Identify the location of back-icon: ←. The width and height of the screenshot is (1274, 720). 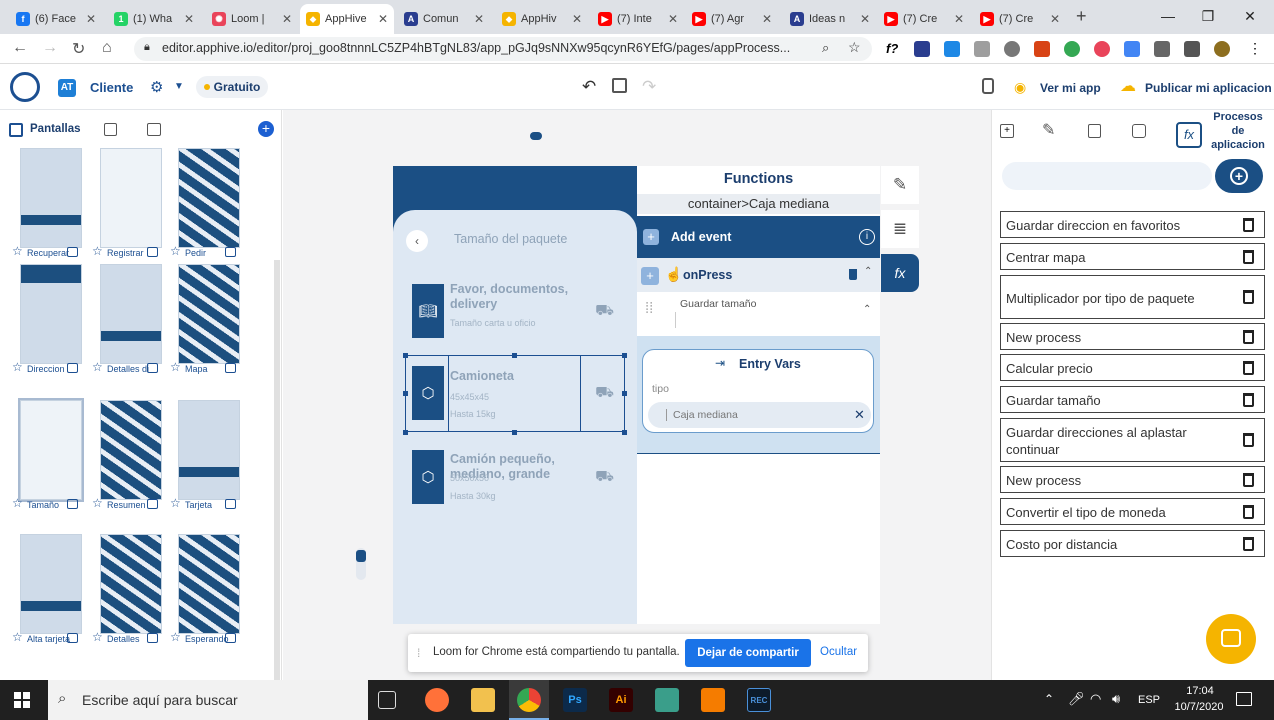
(20, 48).